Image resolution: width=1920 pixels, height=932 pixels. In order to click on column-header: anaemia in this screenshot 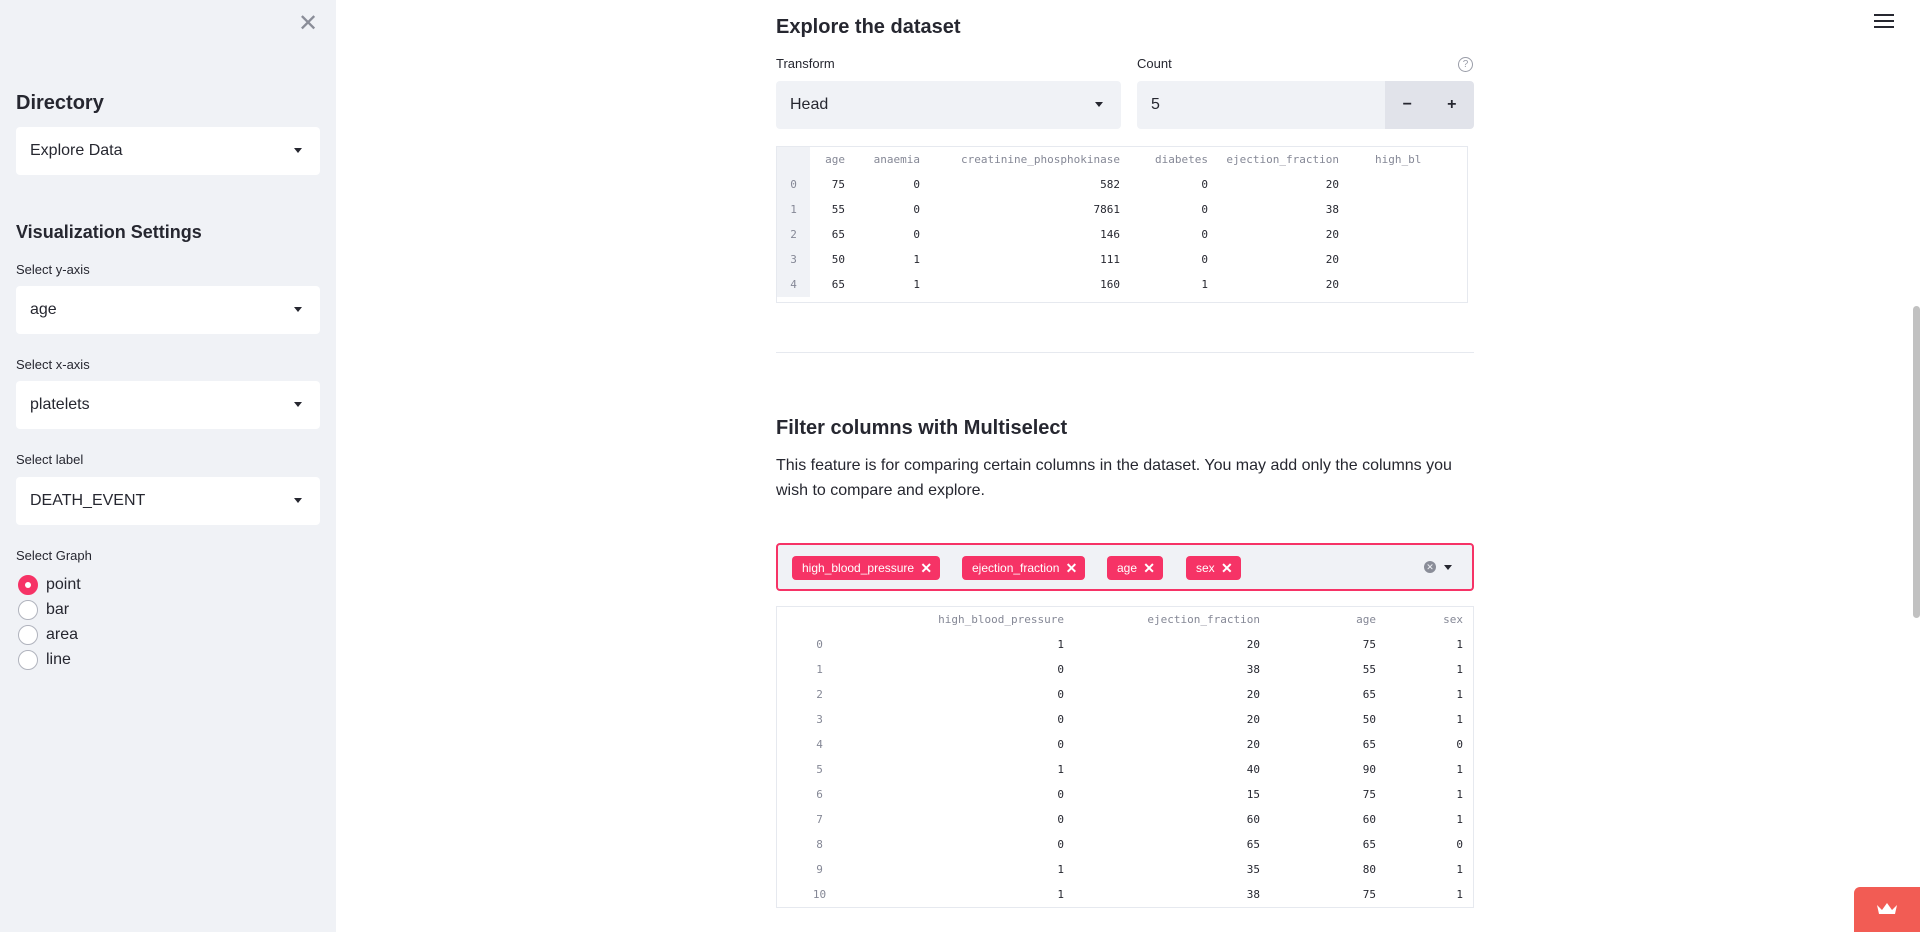, I will do `click(892, 159)`.